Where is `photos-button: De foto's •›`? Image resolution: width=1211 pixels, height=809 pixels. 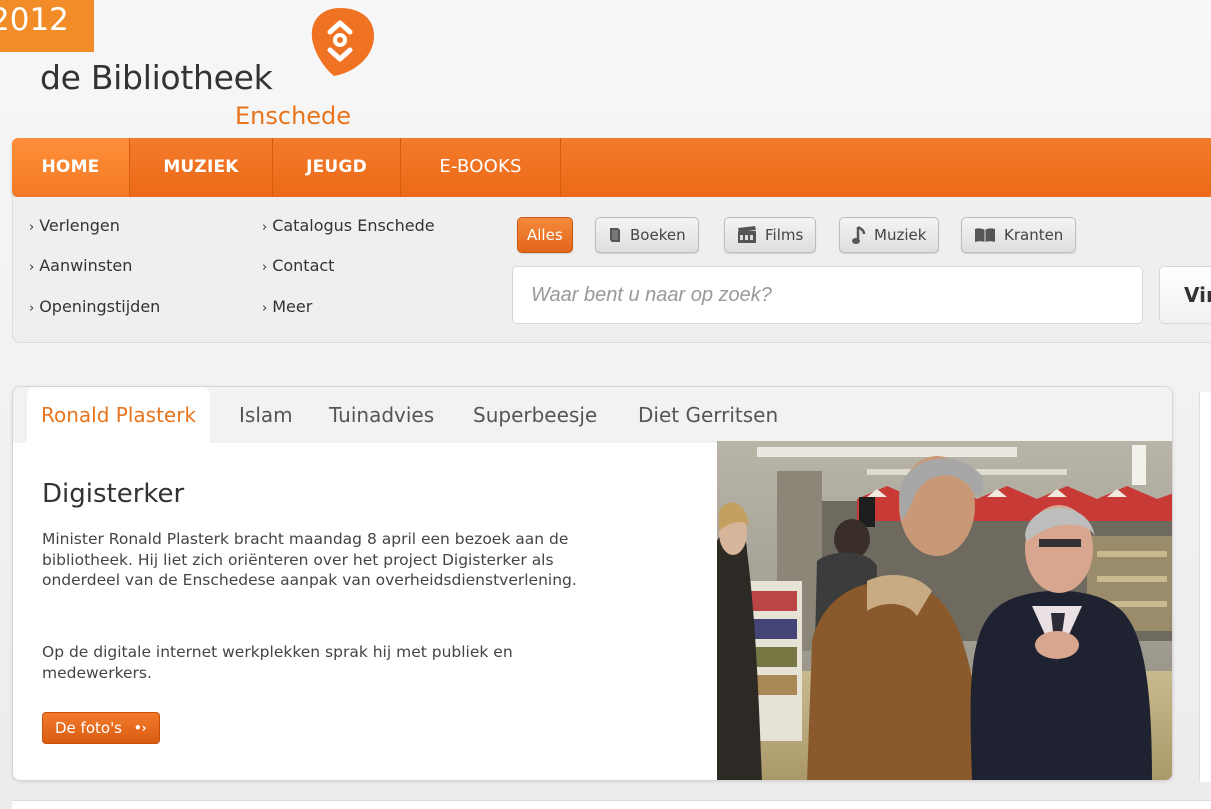 photos-button: De foto's •› is located at coordinates (101, 728).